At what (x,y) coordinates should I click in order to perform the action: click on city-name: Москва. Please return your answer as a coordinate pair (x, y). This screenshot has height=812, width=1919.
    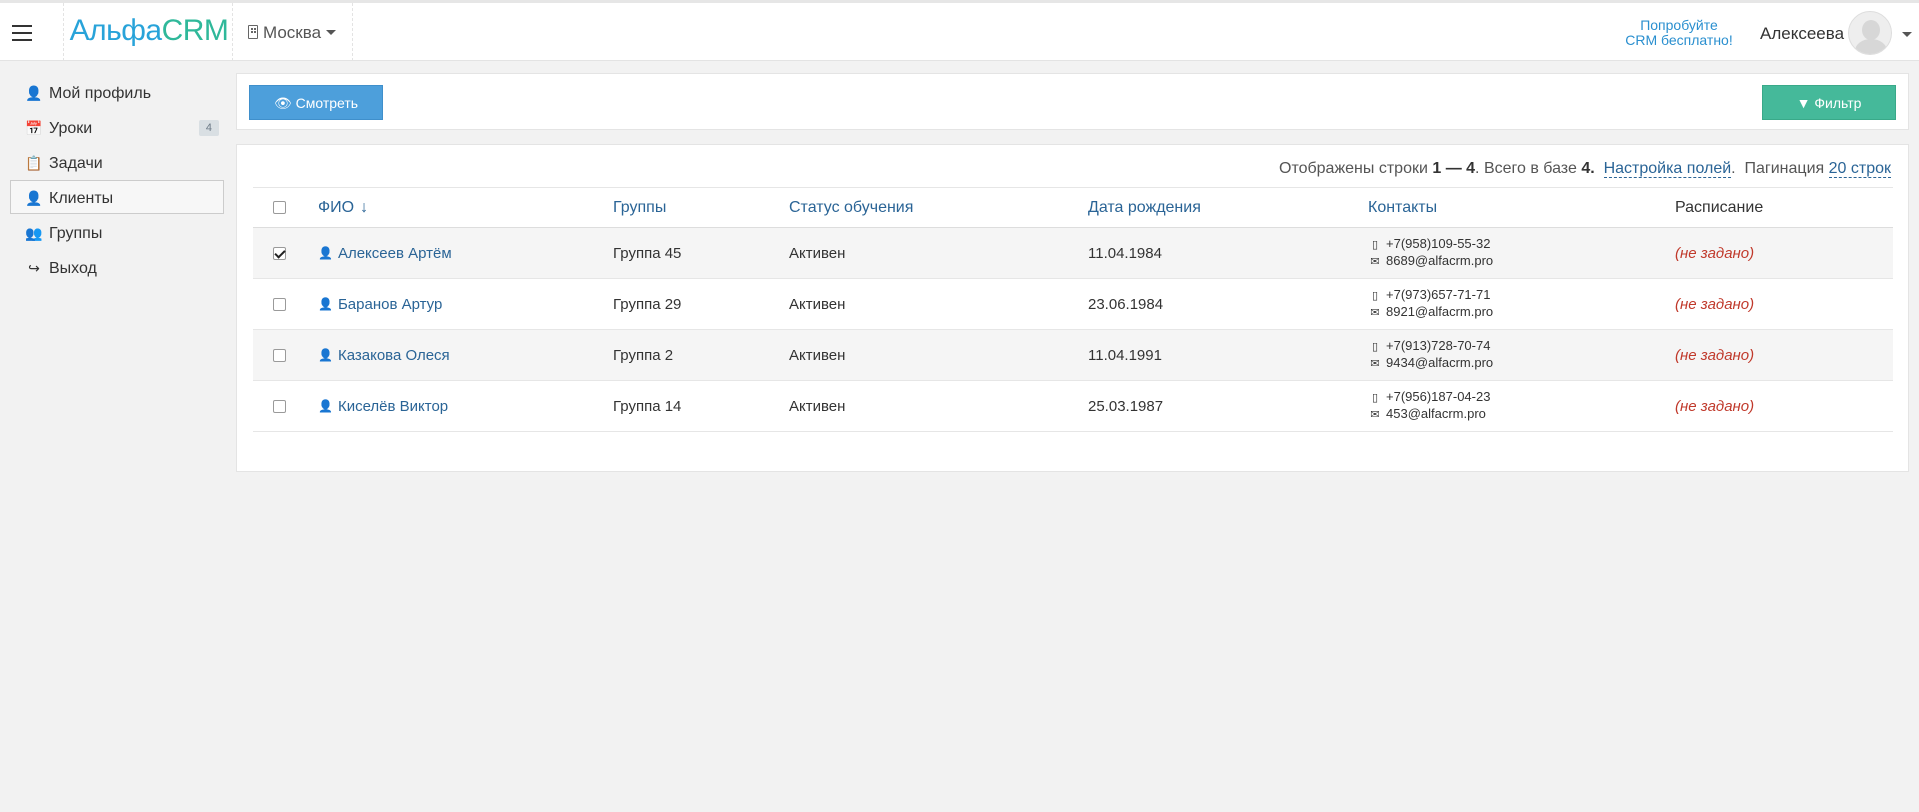
    Looking at the image, I should click on (292, 32).